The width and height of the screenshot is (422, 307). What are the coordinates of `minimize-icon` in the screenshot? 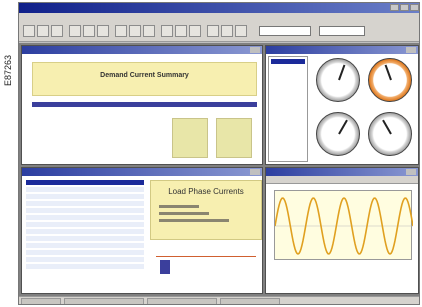 It's located at (394, 7).